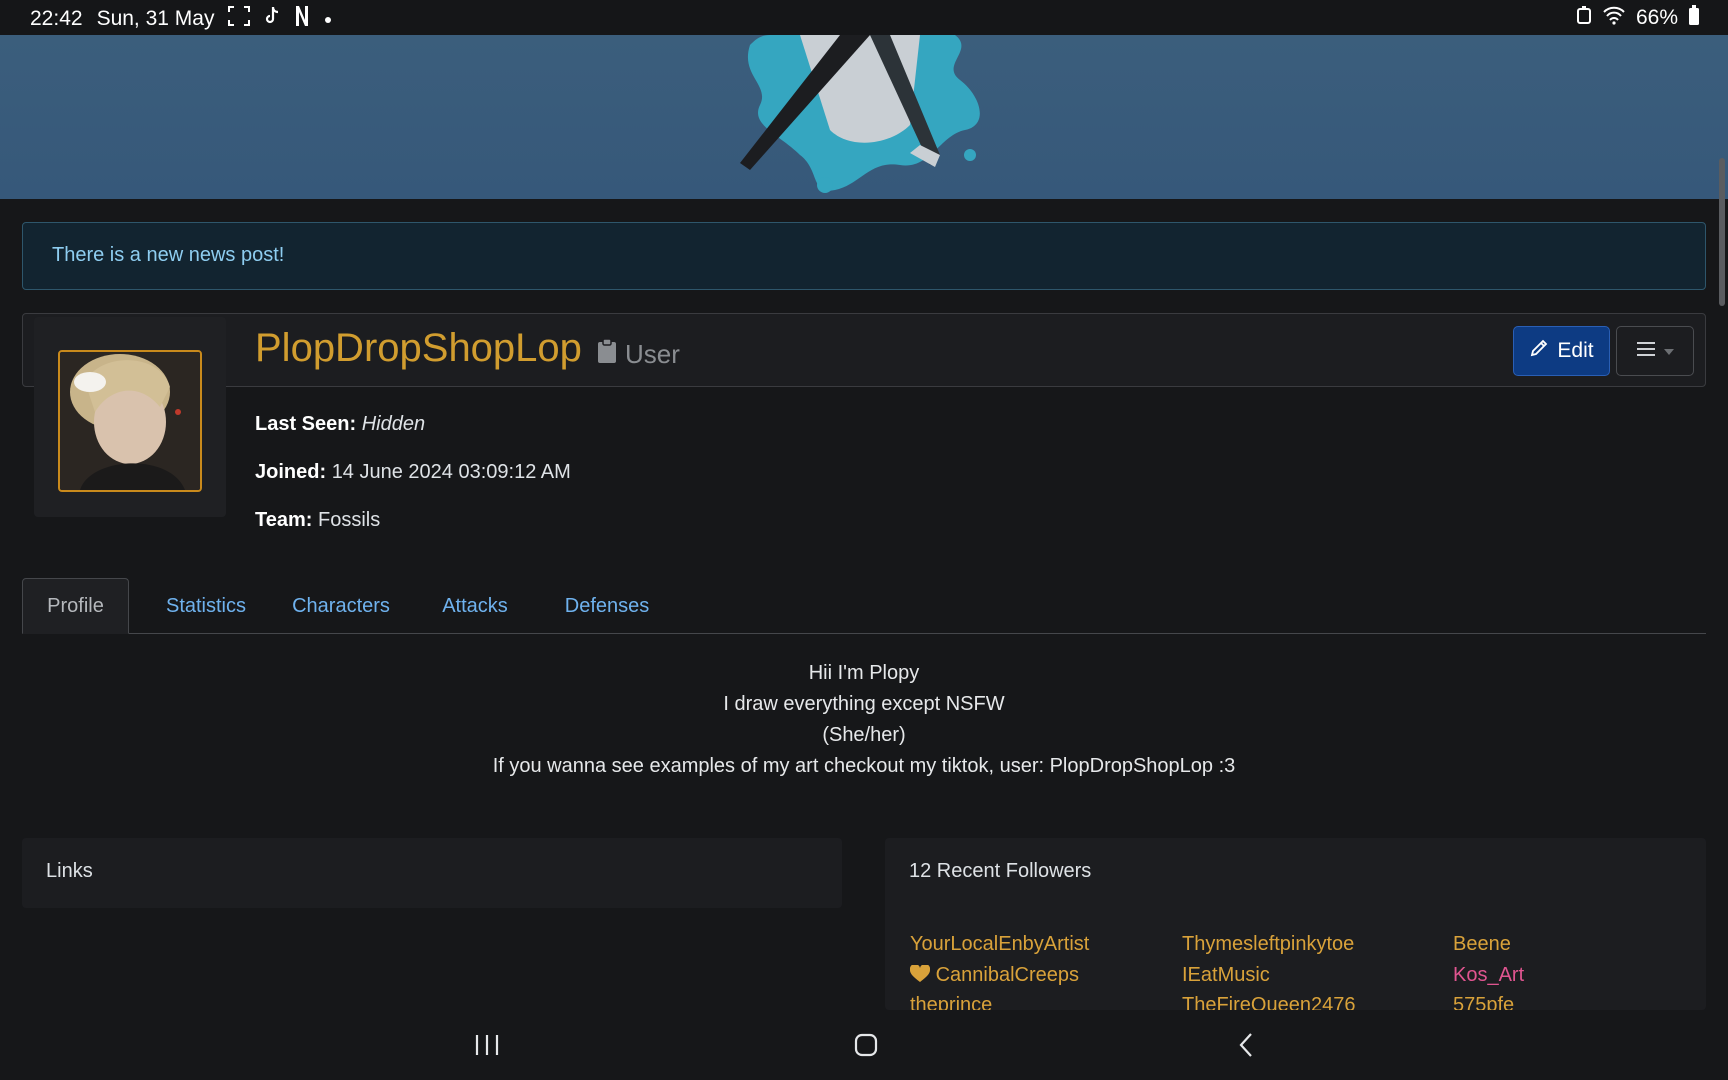  Describe the element at coordinates (418, 348) in the screenshot. I see `profile-username: PlopDropShopLop` at that location.